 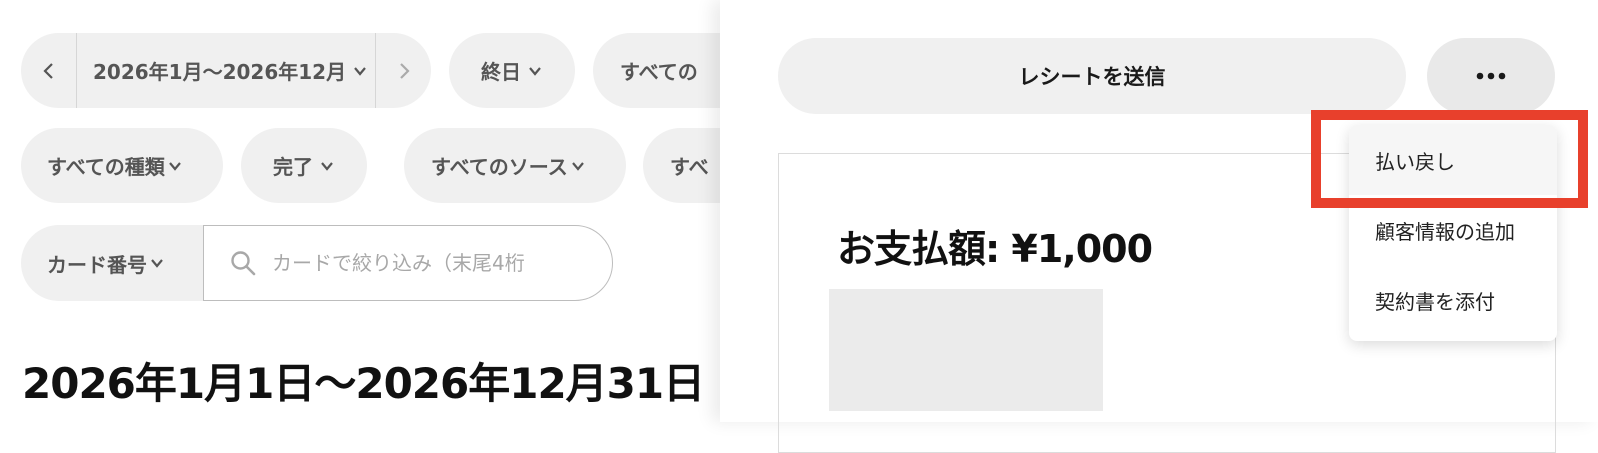 What do you see at coordinates (220, 72) in the screenshot?
I see `date-range-label: 2026年1月〜2026年12月` at bounding box center [220, 72].